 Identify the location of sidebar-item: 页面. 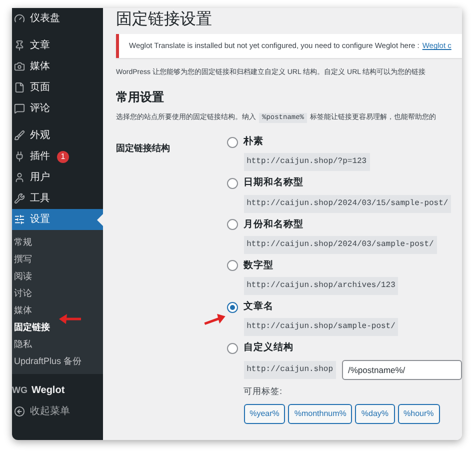
(57, 87).